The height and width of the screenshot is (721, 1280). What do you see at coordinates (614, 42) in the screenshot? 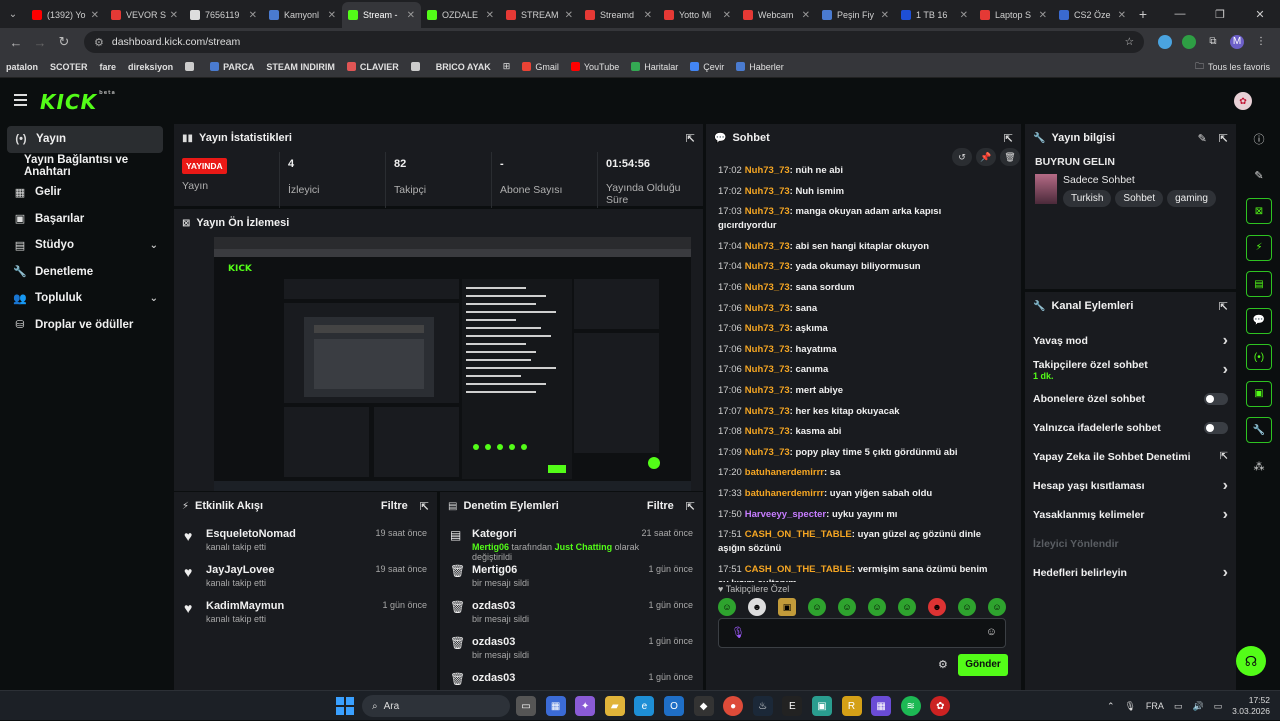
I see `url-field: ⚙ dashboard.kick.com/stream ☆` at bounding box center [614, 42].